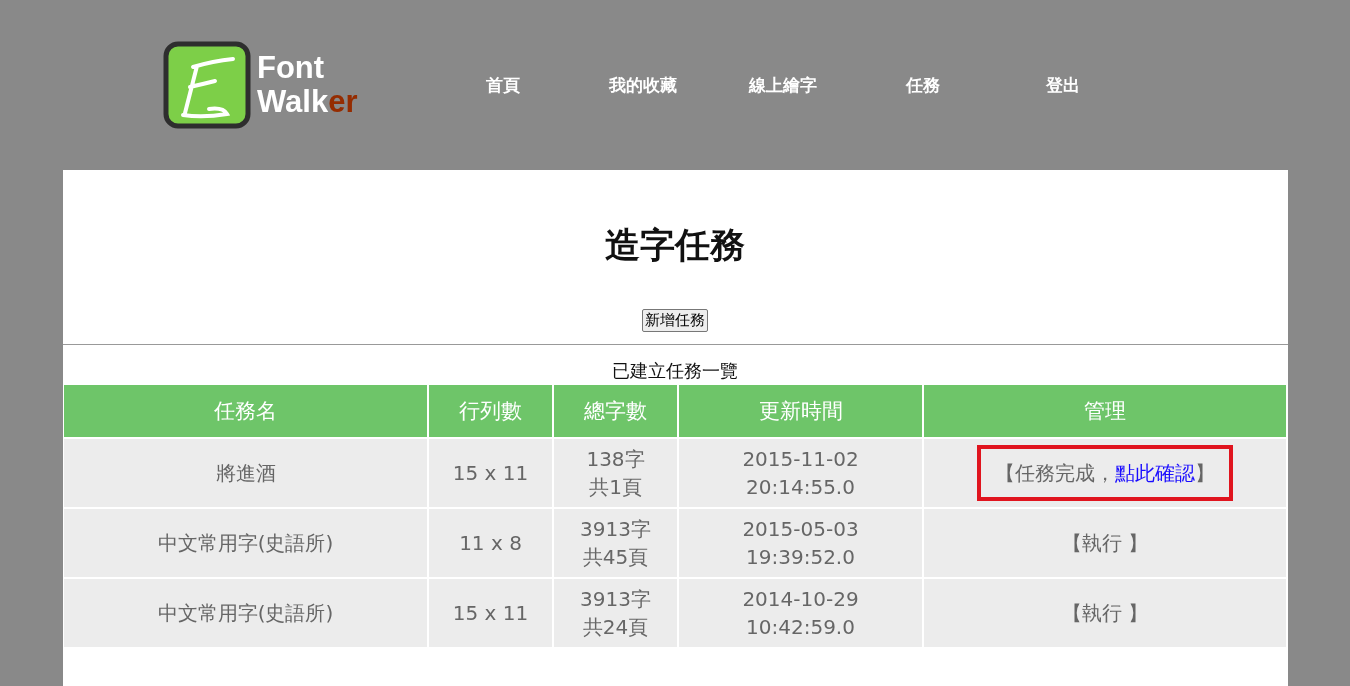 The height and width of the screenshot is (686, 1350). Describe the element at coordinates (800, 473) in the screenshot. I see `table-cell: 2015-11-02 20:14:55.0` at that location.